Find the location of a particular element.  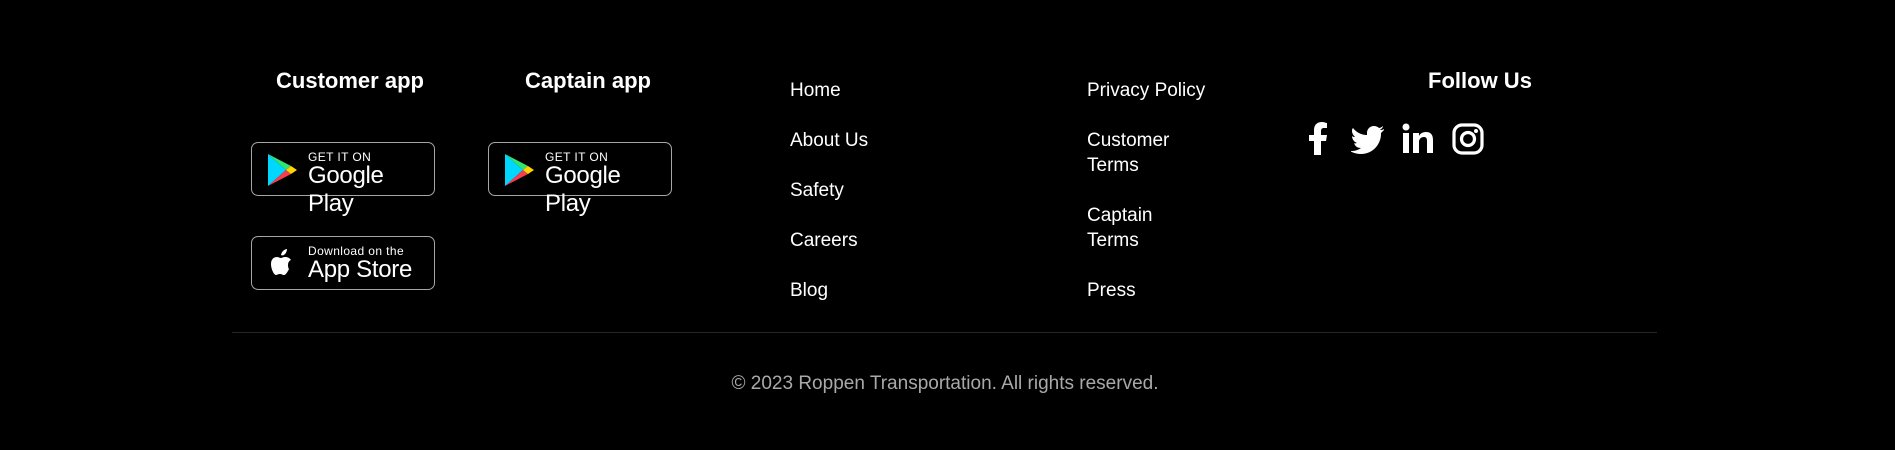

footer-link-safety: Safety is located at coordinates (817, 190).